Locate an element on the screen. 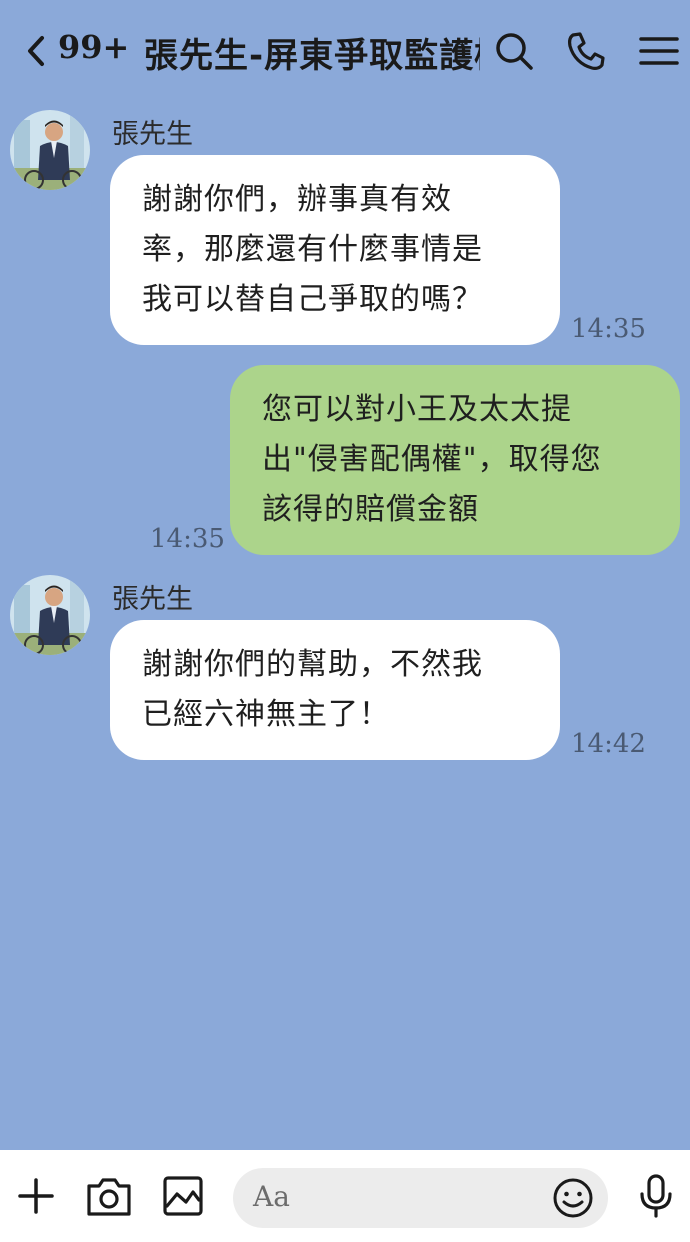  message-bubble-incoming: 謝謝你們，辦事真有效 率，那麼還有什麼事情是 我可以替自己爭取的嗎？ is located at coordinates (335, 250).